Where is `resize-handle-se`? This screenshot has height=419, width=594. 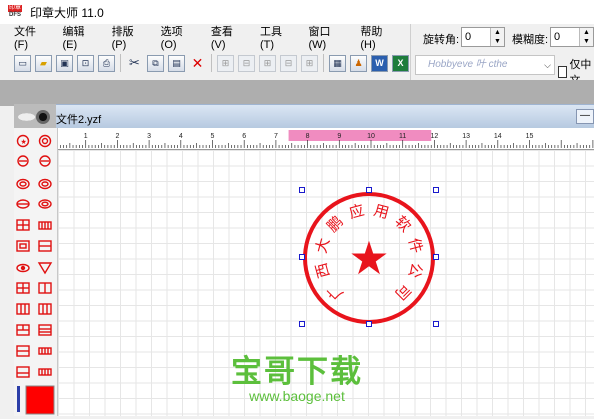 resize-handle-se is located at coordinates (436, 324).